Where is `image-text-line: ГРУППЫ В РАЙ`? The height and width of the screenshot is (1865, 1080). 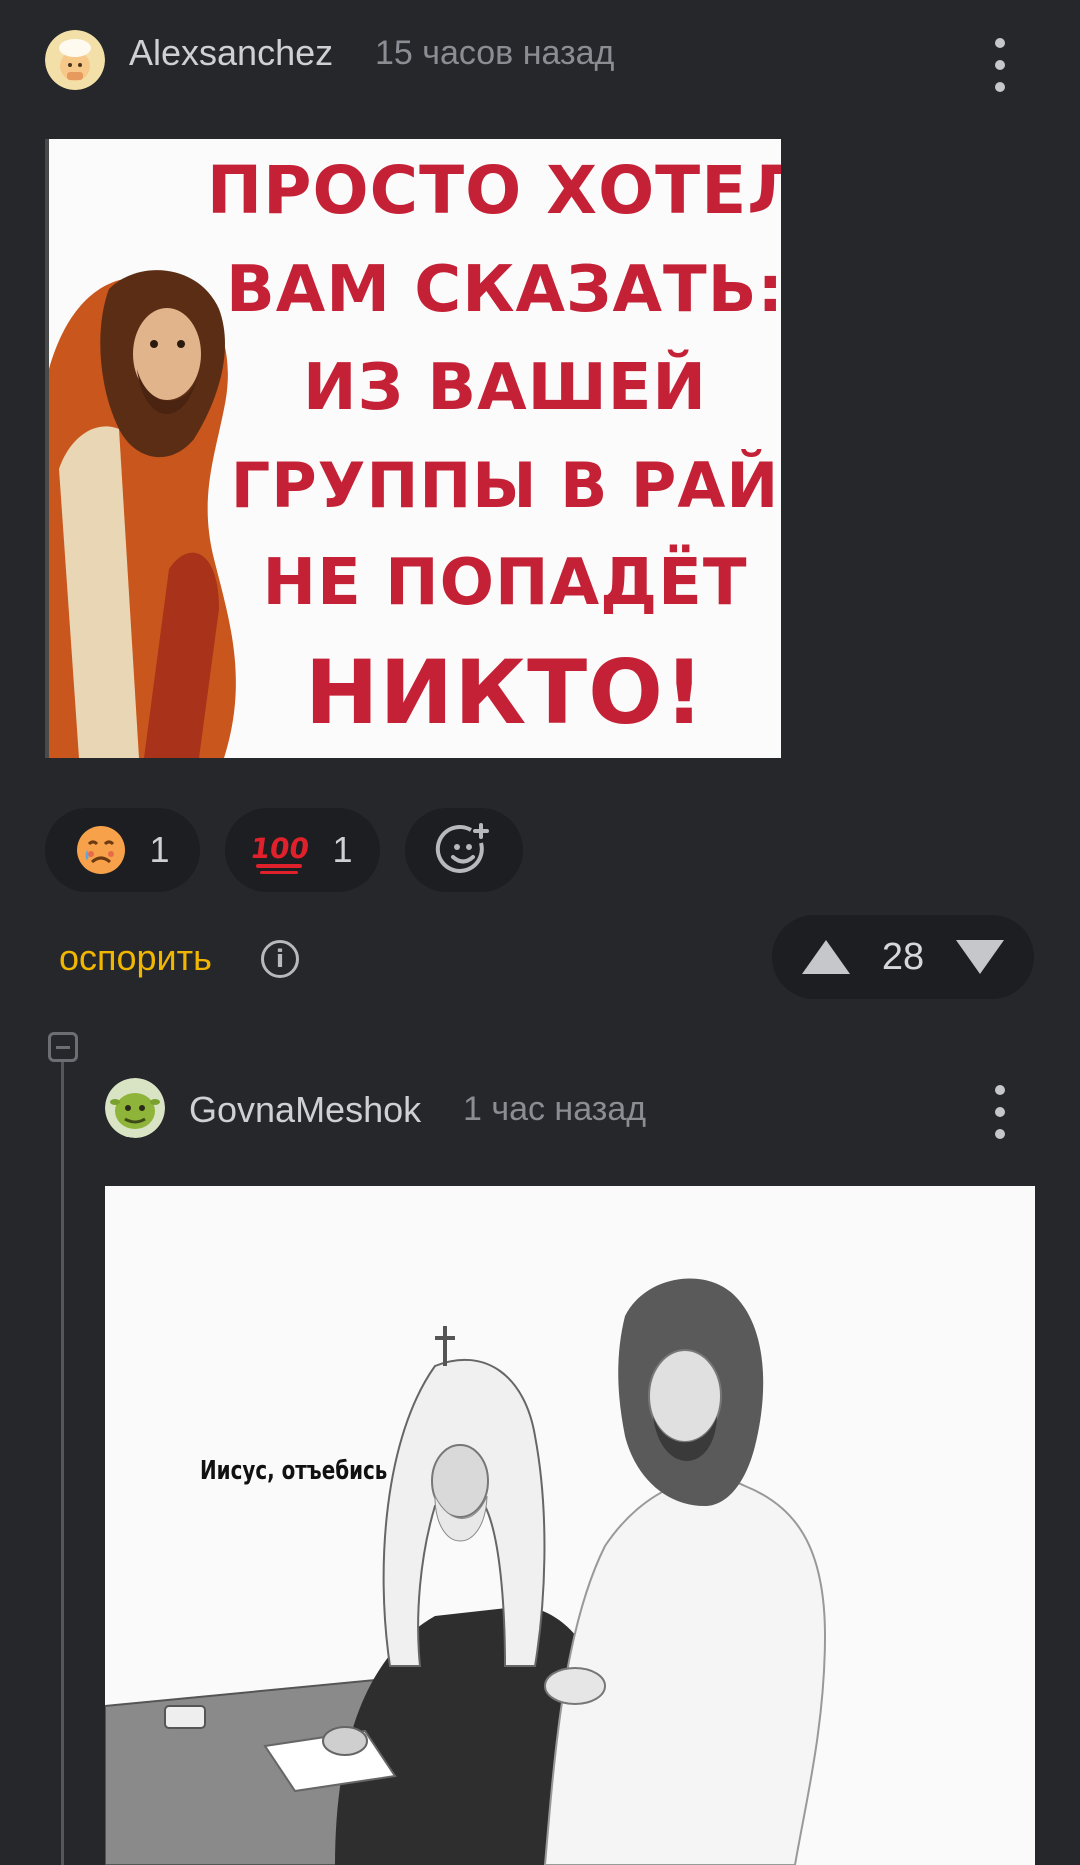
image-text-line: ГРУППЫ В РАЙ is located at coordinates (505, 485).